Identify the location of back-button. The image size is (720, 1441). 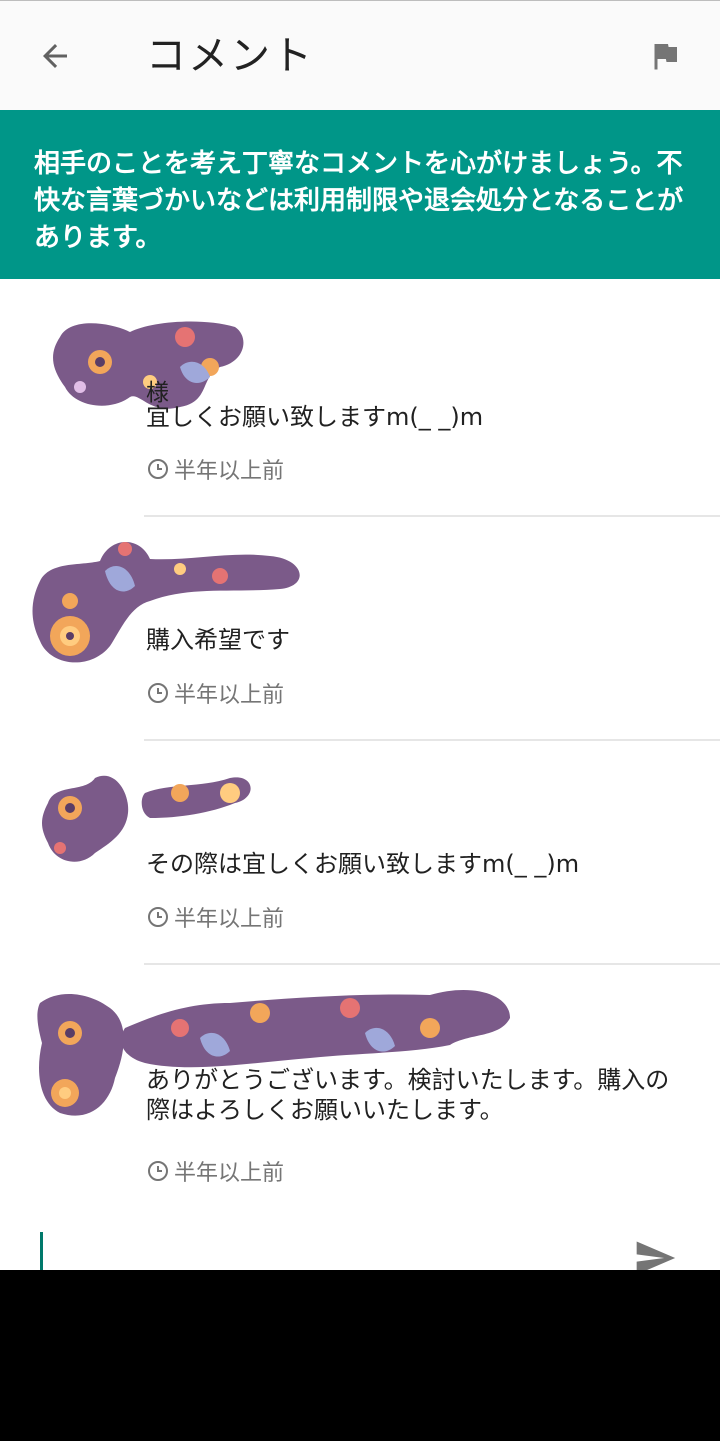
(55, 56).